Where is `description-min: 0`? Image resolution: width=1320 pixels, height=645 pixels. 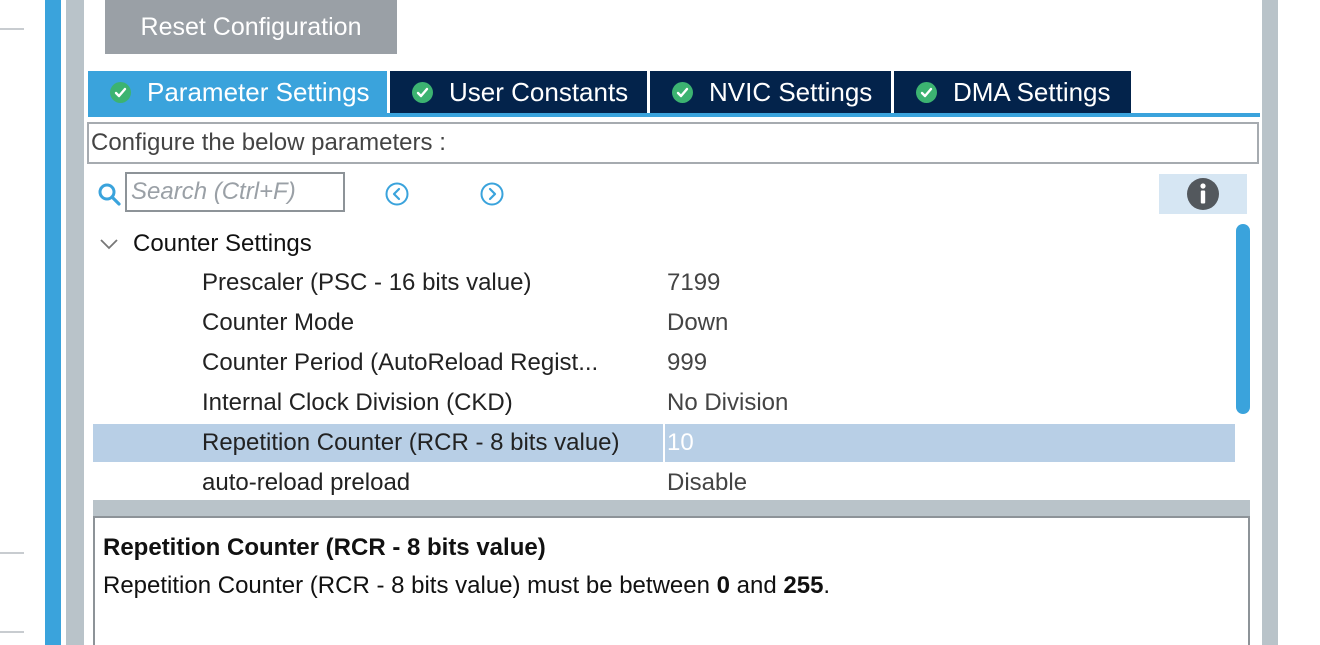 description-min: 0 is located at coordinates (723, 585).